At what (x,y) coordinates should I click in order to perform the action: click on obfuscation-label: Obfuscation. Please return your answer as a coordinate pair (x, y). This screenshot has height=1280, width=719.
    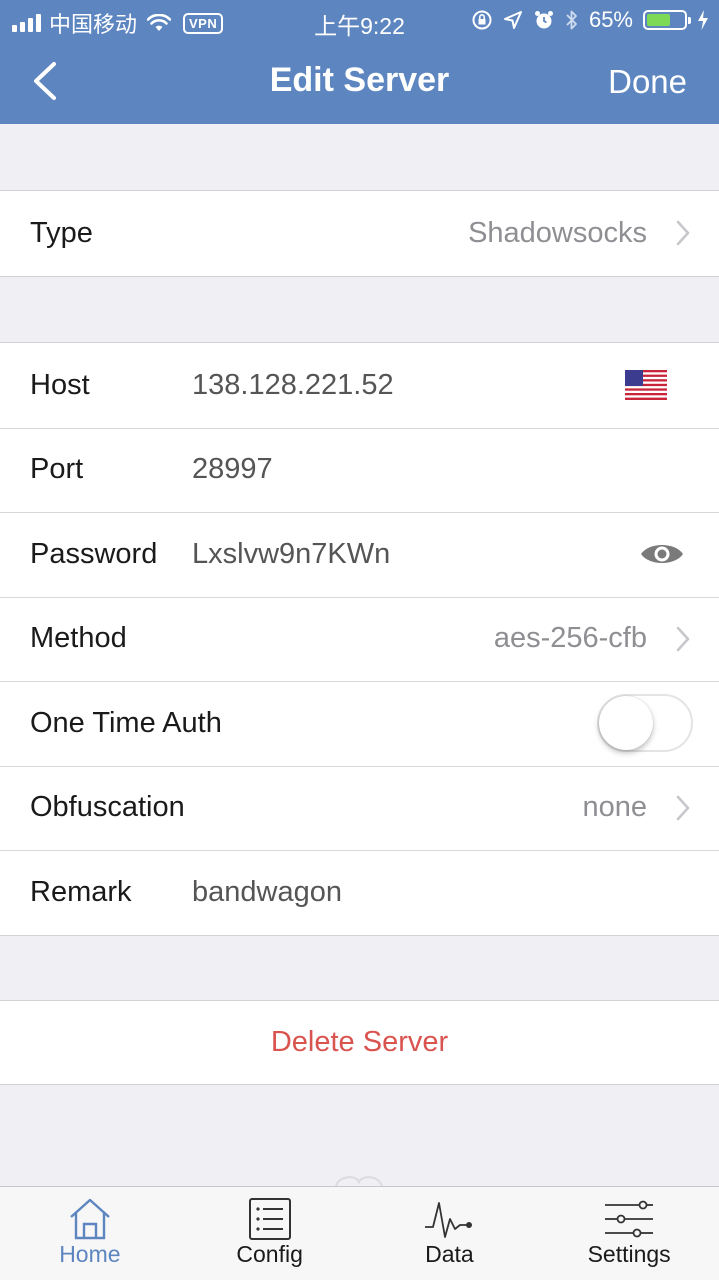
    Looking at the image, I should click on (107, 807).